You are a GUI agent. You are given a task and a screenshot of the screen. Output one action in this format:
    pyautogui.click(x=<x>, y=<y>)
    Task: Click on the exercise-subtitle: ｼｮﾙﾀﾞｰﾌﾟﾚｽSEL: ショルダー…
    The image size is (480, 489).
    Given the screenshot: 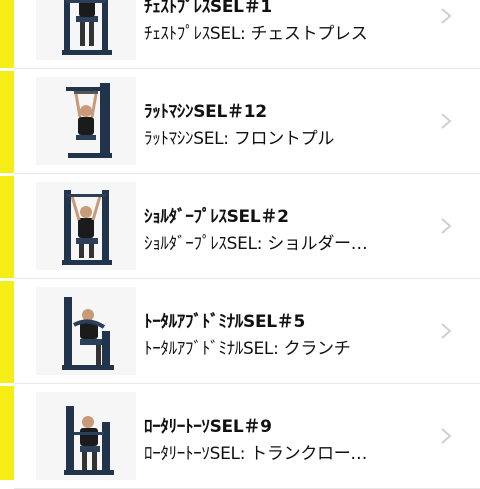 What is the action you would take?
    pyautogui.click(x=256, y=244)
    